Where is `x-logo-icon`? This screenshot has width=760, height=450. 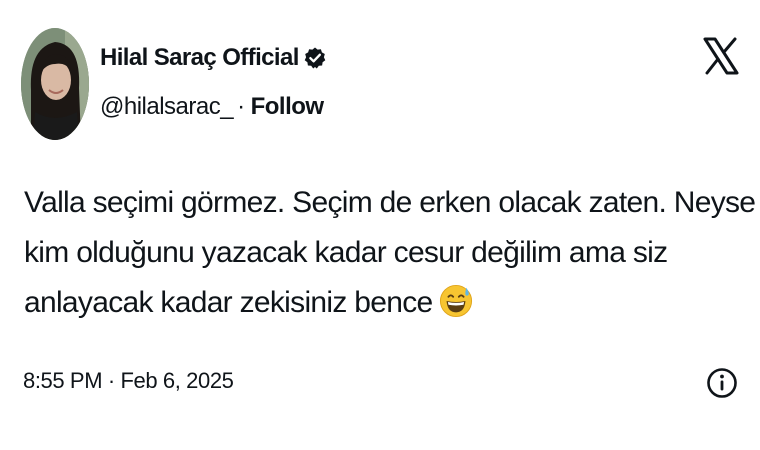
x-logo-icon is located at coordinates (721, 56).